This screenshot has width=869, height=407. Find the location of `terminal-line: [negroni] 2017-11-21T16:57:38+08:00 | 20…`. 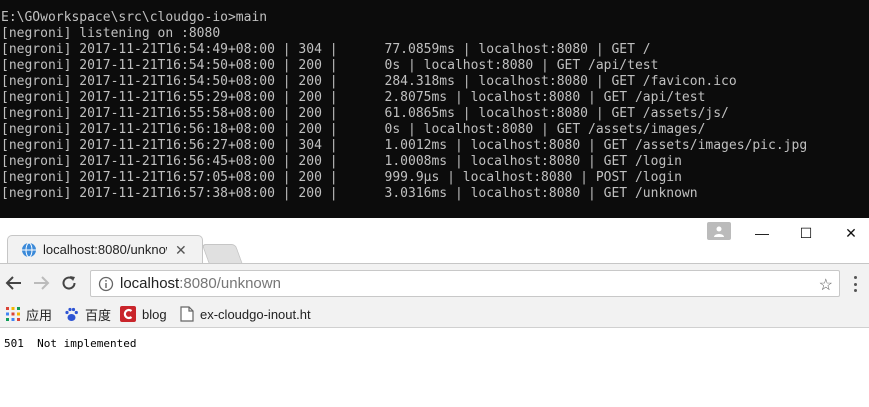

terminal-line: [negroni] 2017-11-21T16:57:38+08:00 | 20… is located at coordinates (349, 193).